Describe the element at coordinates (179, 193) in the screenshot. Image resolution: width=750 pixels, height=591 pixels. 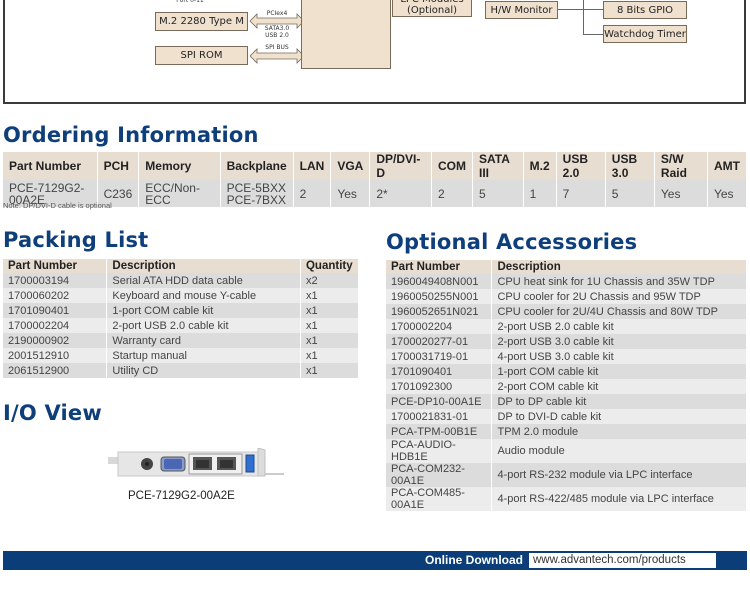
I see `ordering-cell: ECC/Non-ECC` at that location.